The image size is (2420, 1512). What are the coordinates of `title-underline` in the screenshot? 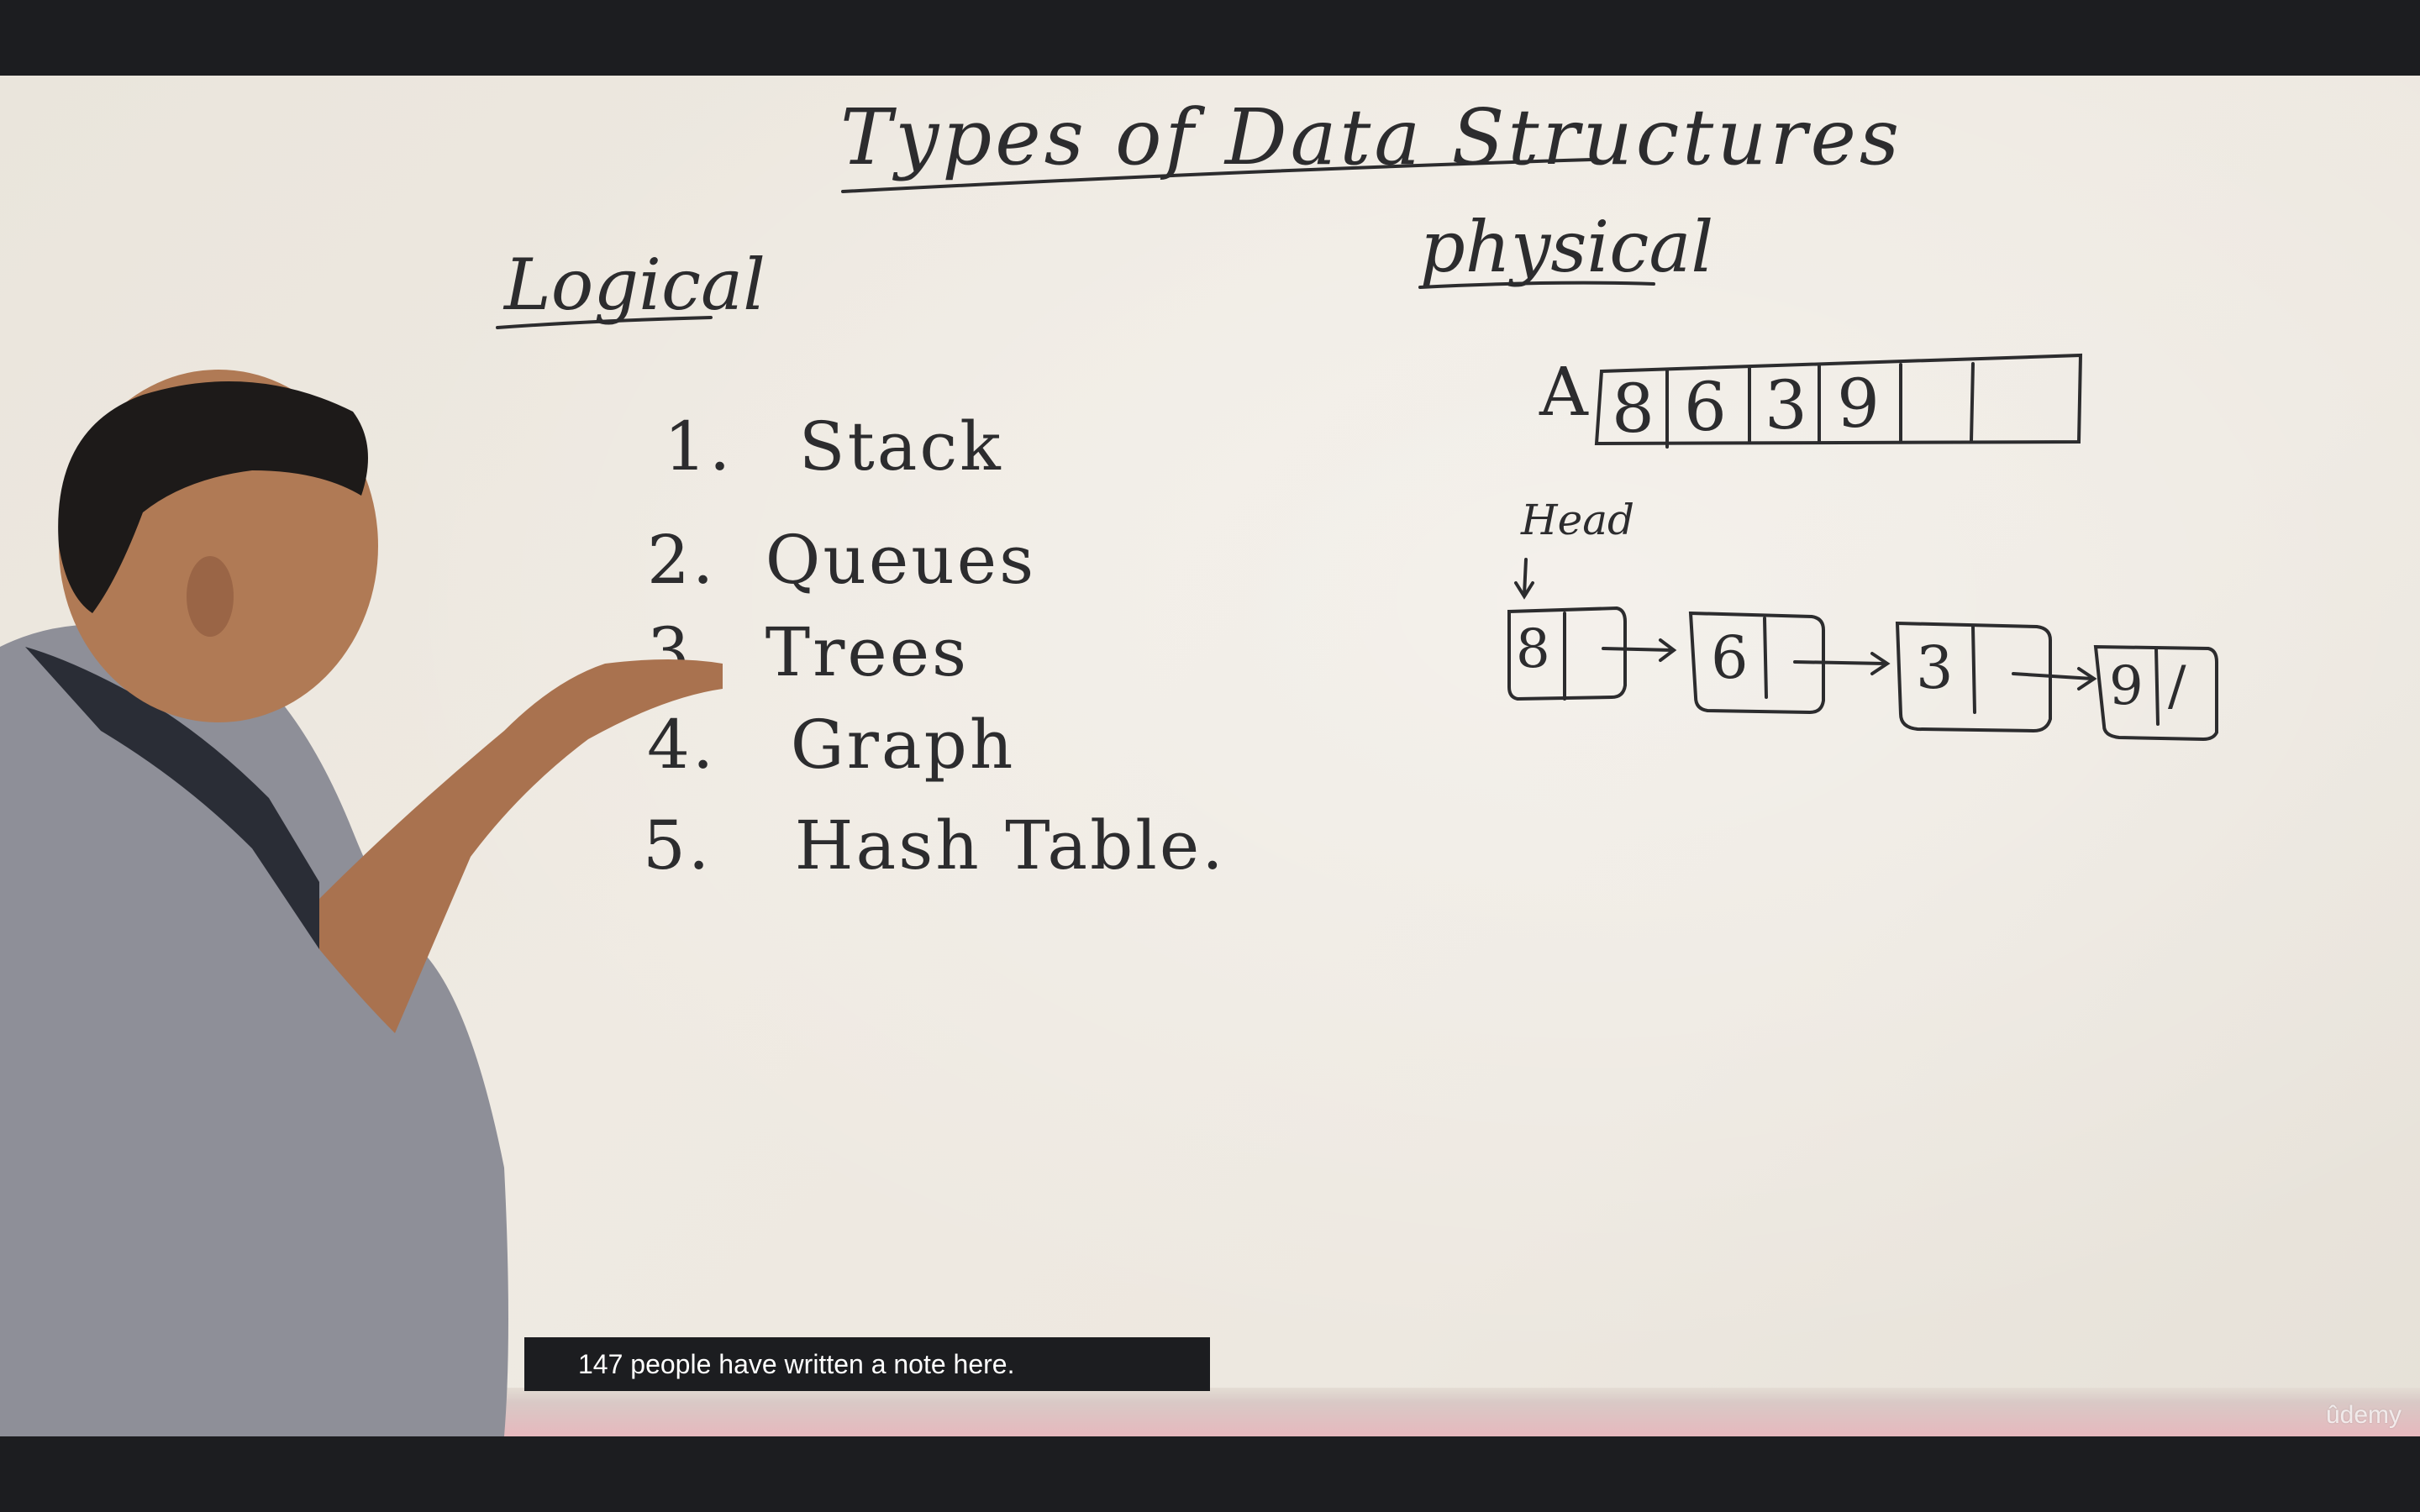 It's located at (1217, 175).